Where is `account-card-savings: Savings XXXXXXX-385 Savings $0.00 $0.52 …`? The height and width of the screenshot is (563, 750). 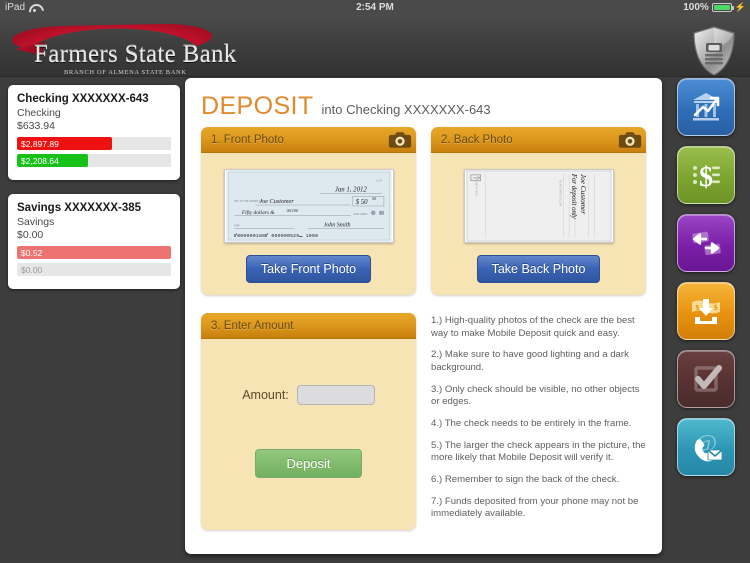 account-card-savings: Savings XXXXXXX-385 Savings $0.00 $0.52 … is located at coordinates (94, 241).